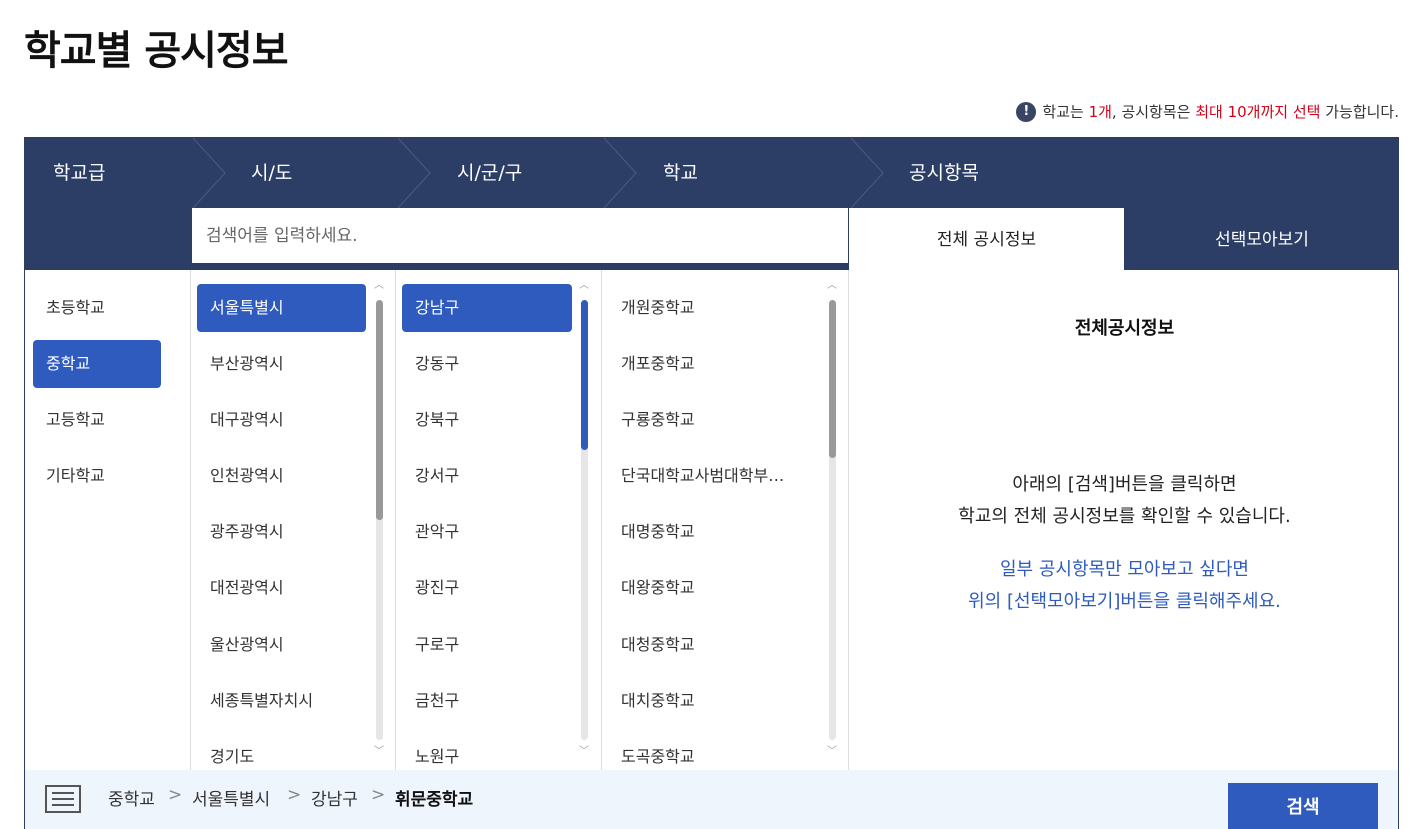  I want to click on breadcrumb-item: 강남구, so click(334, 800).